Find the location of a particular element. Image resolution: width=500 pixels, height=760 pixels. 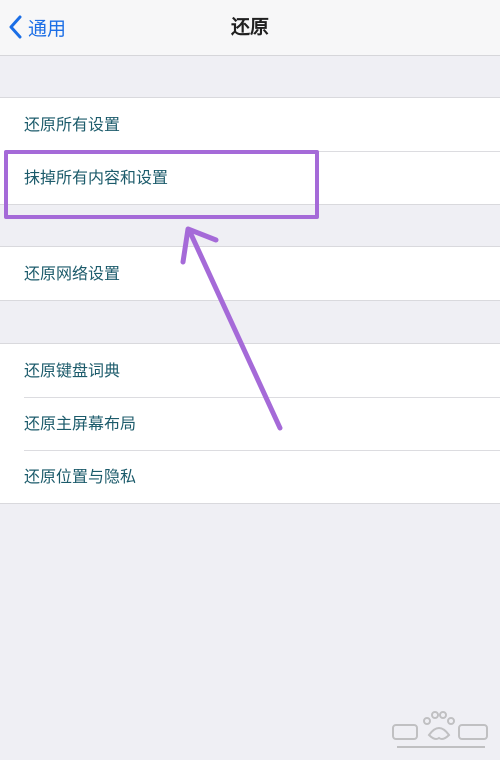

baidu-jingyan-watermark-logo is located at coordinates (440, 729).